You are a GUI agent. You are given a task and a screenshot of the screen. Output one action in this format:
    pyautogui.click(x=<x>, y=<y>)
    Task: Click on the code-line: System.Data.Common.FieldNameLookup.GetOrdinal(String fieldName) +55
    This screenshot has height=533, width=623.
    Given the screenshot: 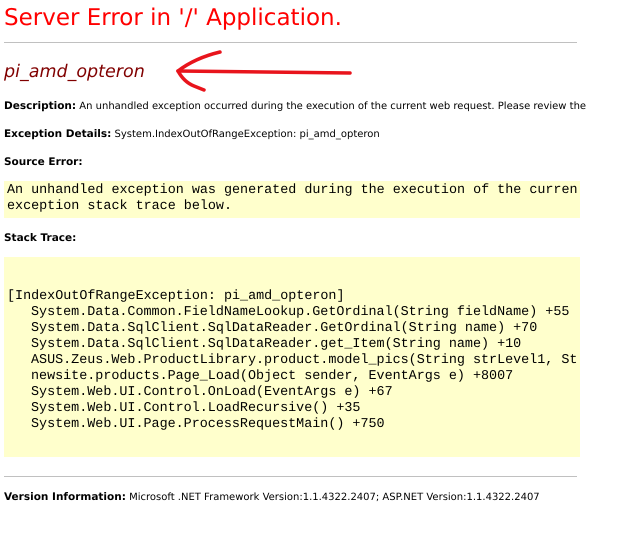 What is the action you would take?
    pyautogui.click(x=300, y=313)
    